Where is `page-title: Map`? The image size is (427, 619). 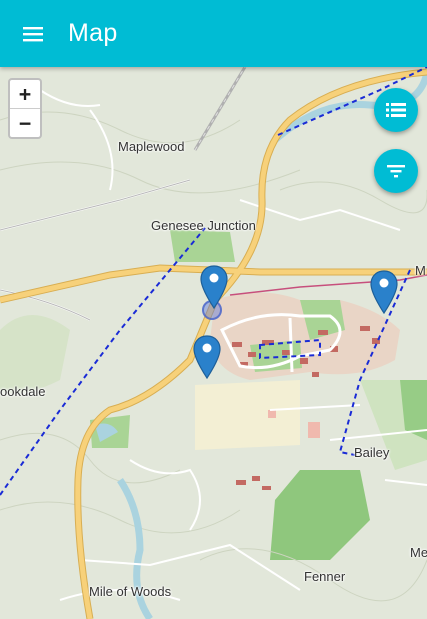 page-title: Map is located at coordinates (93, 33).